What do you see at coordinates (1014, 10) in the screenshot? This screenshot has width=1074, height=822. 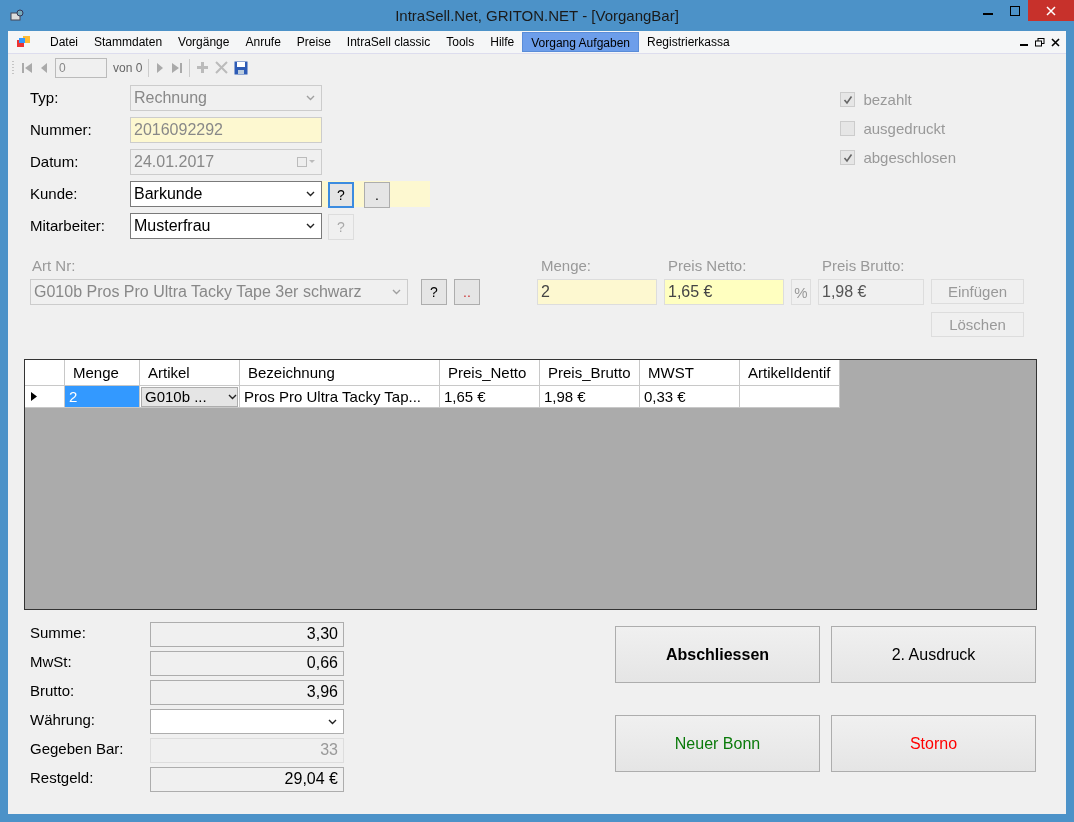 I see `maximize-icon` at bounding box center [1014, 10].